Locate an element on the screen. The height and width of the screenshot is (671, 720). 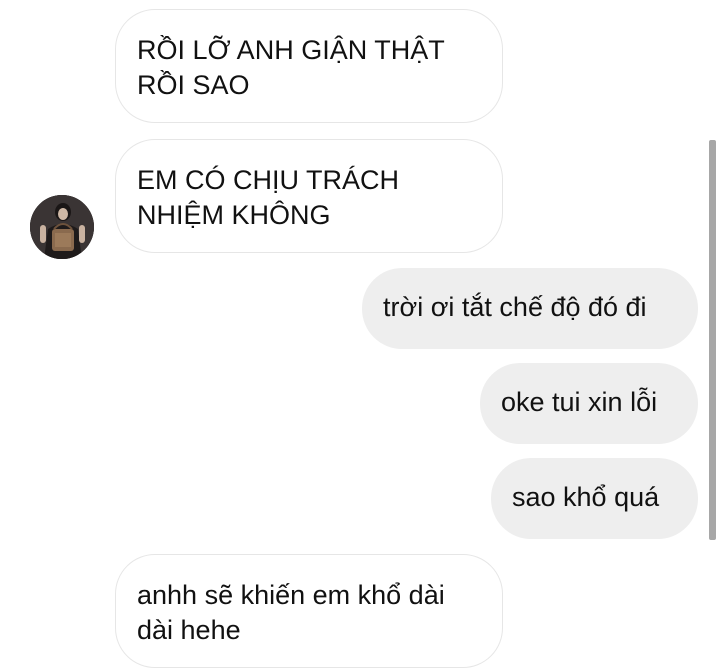
incoming-message-bubble: RỒI LỠ ANH GIẬN THẬT RỒI SAO is located at coordinates (309, 66).